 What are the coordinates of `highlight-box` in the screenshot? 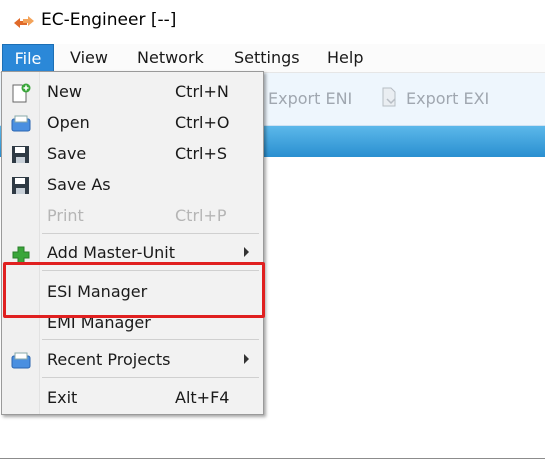 It's located at (134, 290).